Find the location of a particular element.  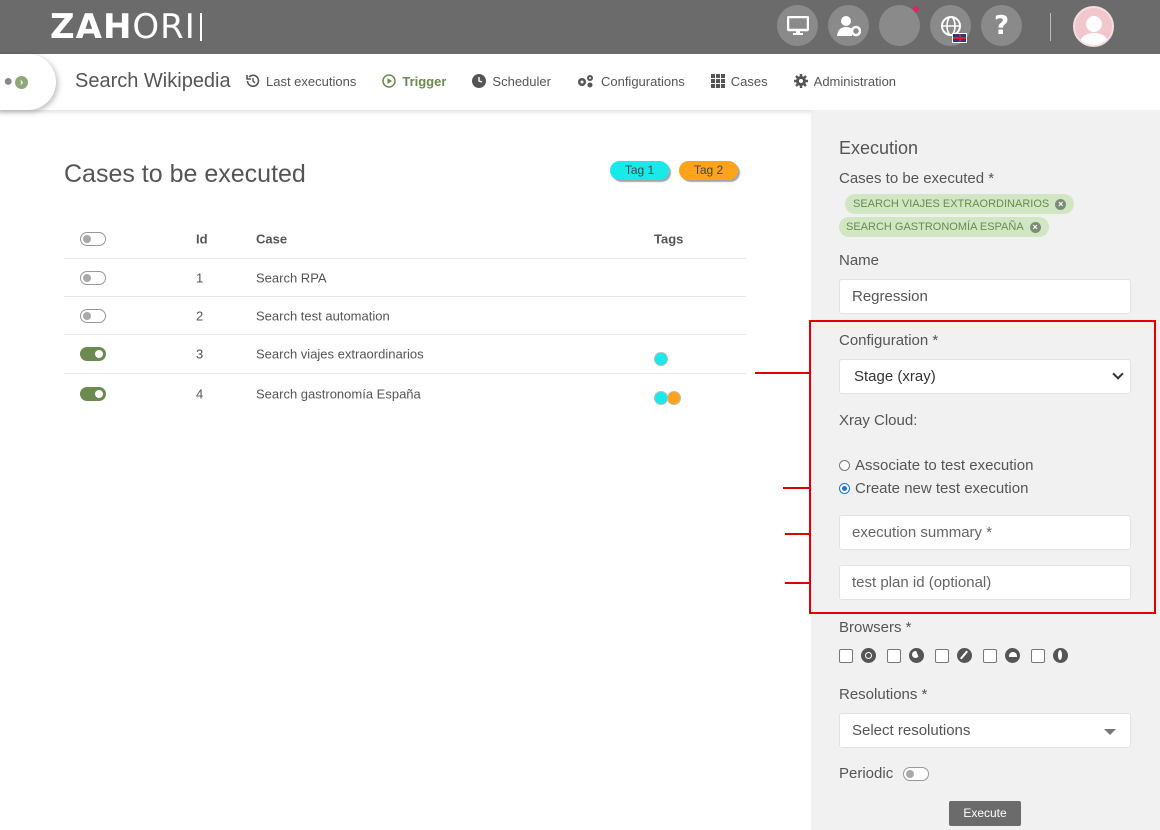

browser-checkbox-opera is located at coordinates (1038, 655).